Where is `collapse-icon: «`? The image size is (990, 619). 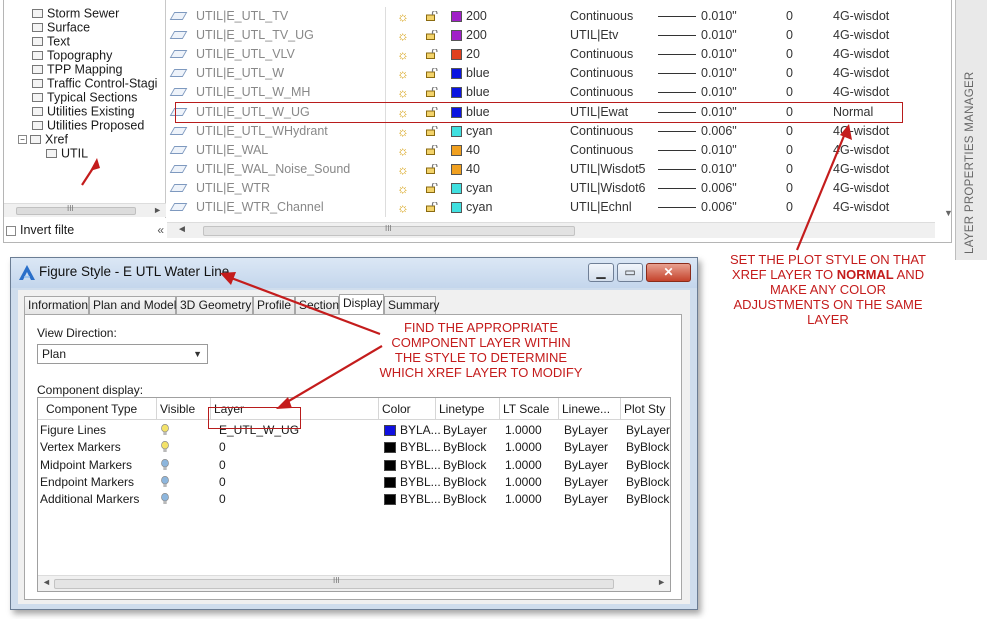
collapse-icon: « is located at coordinates (160, 230).